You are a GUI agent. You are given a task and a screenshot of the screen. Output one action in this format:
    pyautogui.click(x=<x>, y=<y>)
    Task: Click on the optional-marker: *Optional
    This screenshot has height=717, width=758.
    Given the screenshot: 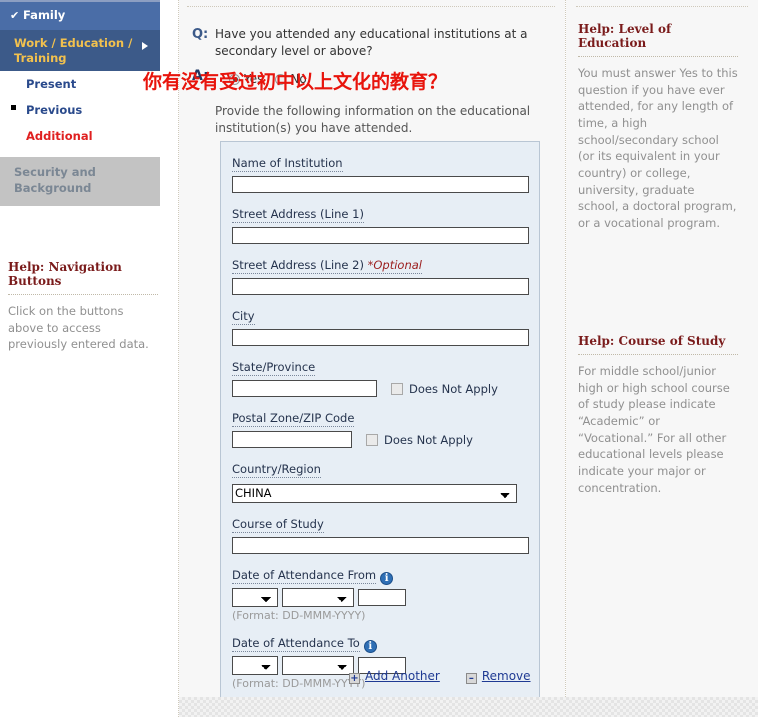 What is the action you would take?
    pyautogui.click(x=394, y=265)
    